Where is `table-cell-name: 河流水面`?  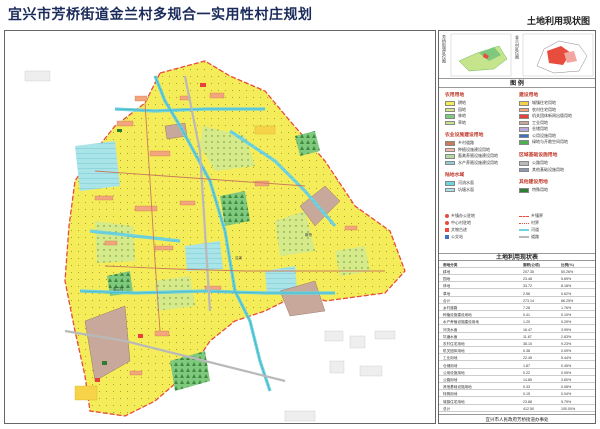
table-cell-name: 河流水面 is located at coordinates (450, 329).